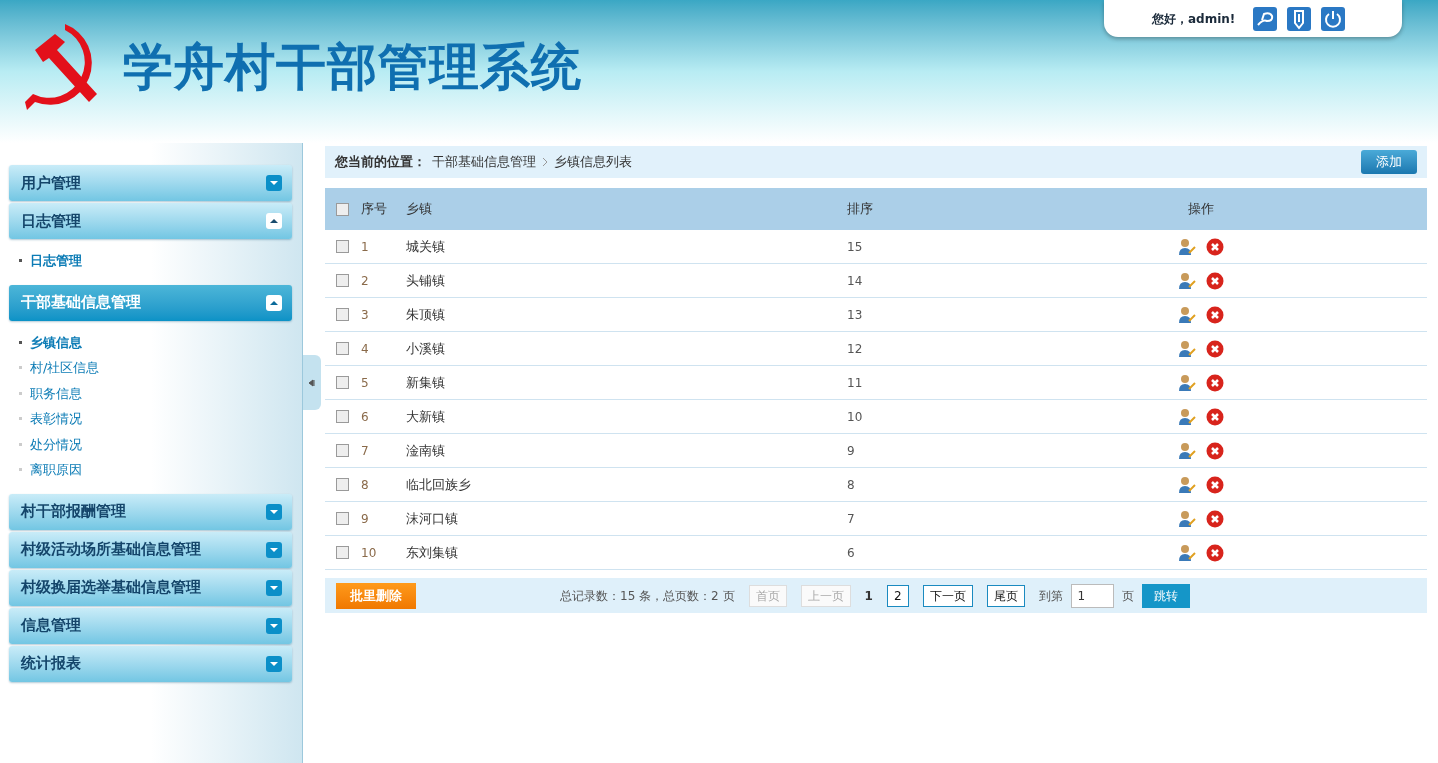 This screenshot has height=763, width=1438. I want to click on power-icon, so click(1333, 18).